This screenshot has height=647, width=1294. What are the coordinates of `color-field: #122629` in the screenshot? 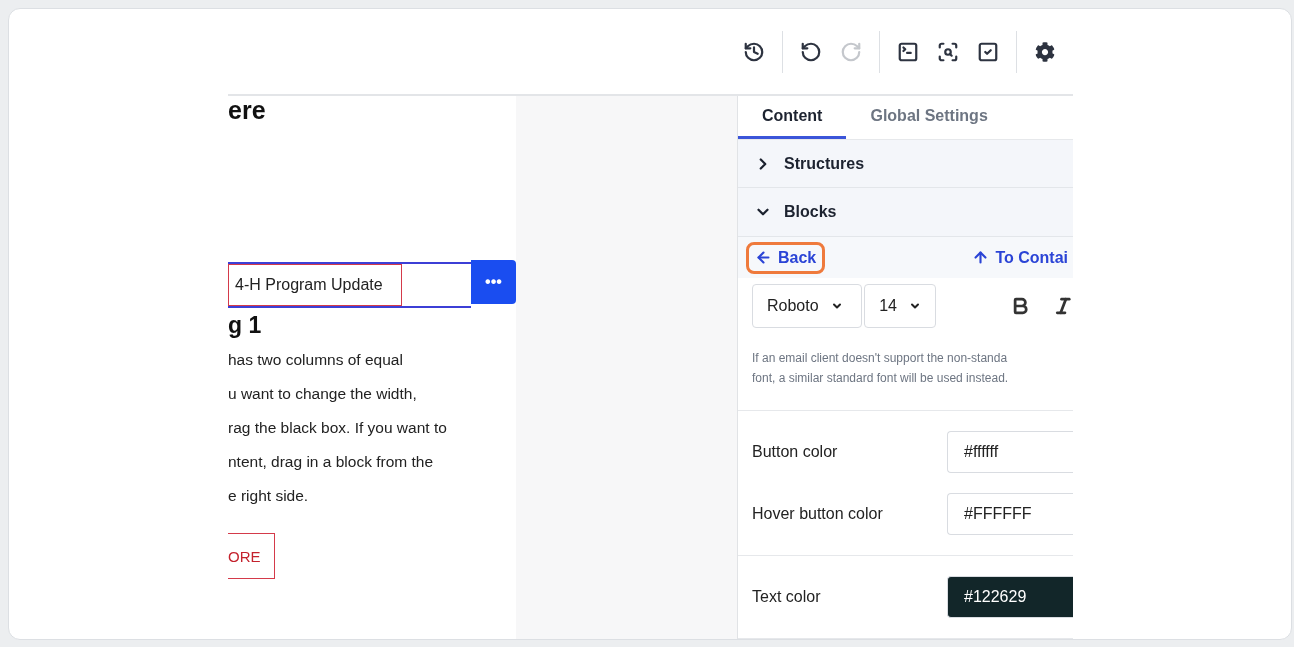 It's located at (1010, 597).